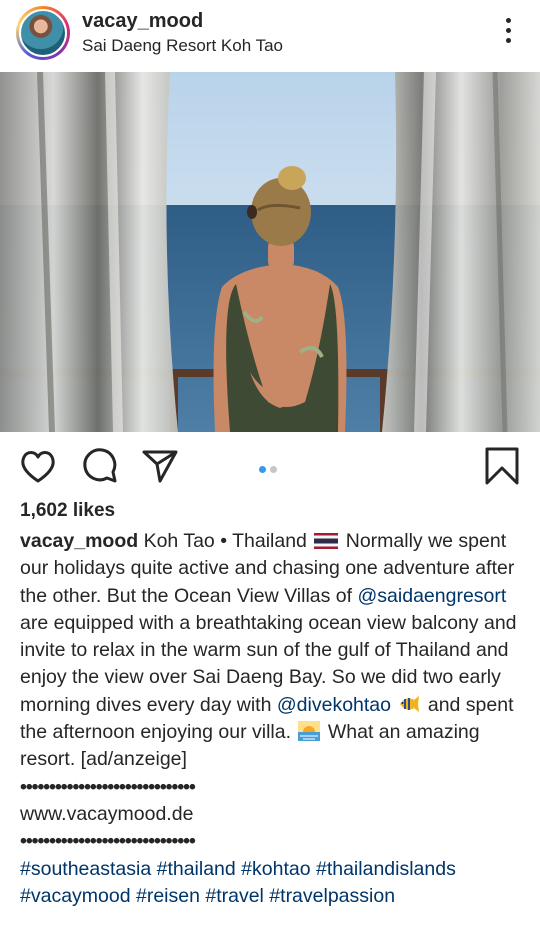 Image resolution: width=540 pixels, height=936 pixels. I want to click on more-vertical-icon, so click(508, 33).